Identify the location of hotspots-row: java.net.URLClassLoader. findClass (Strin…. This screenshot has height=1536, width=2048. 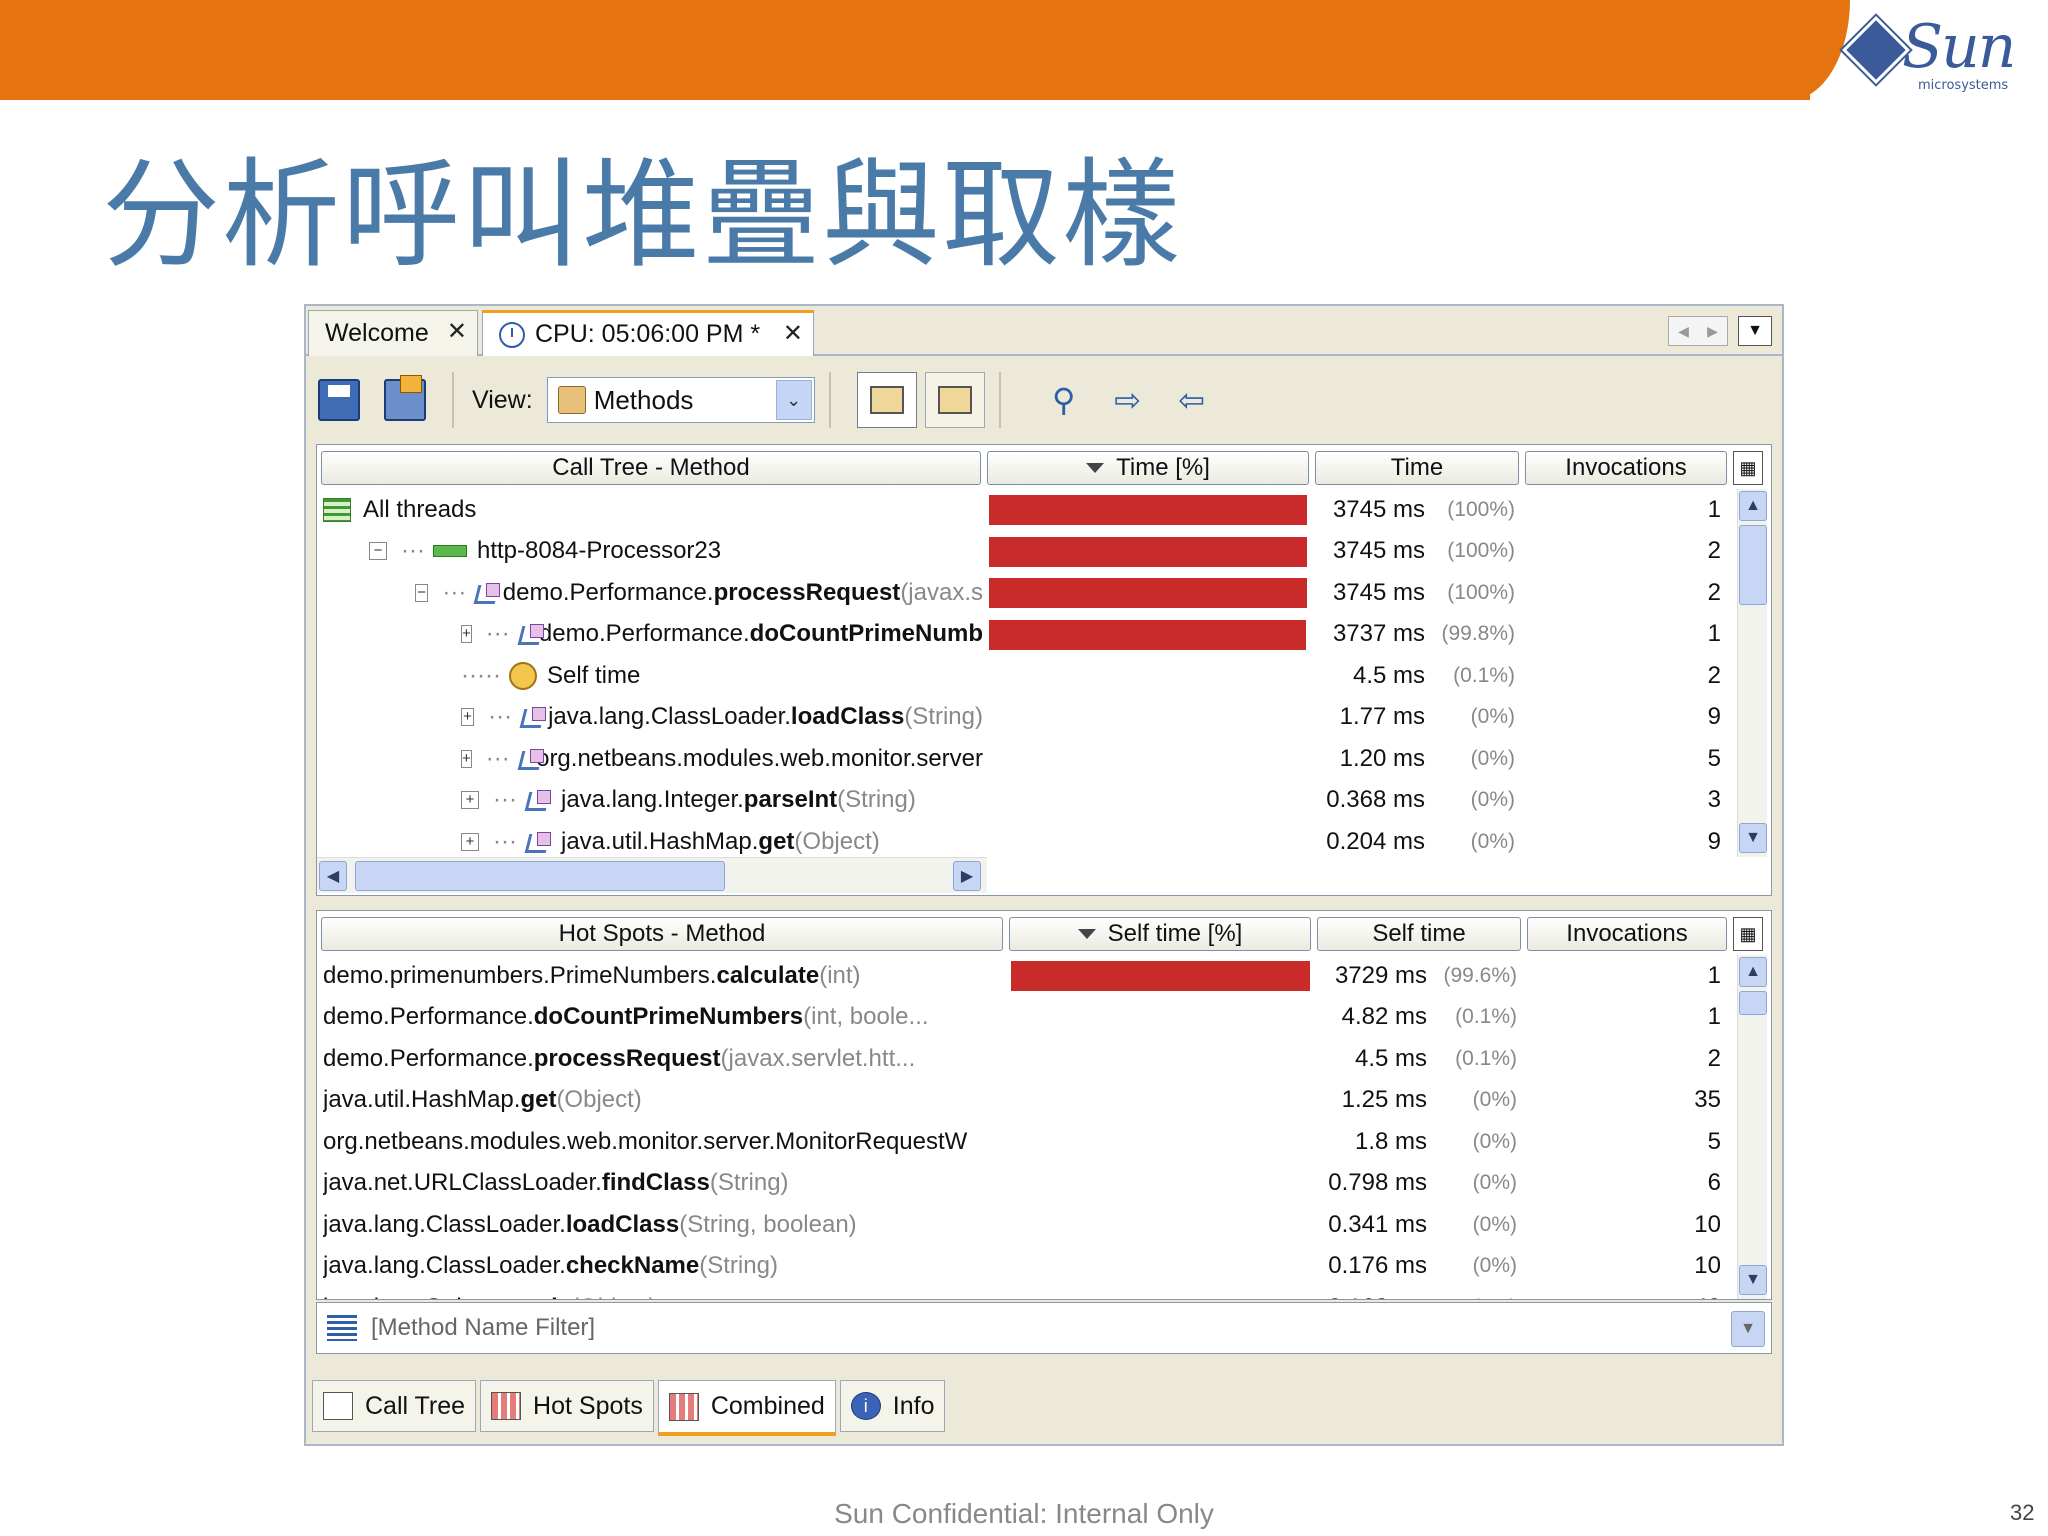
(1027, 1183).